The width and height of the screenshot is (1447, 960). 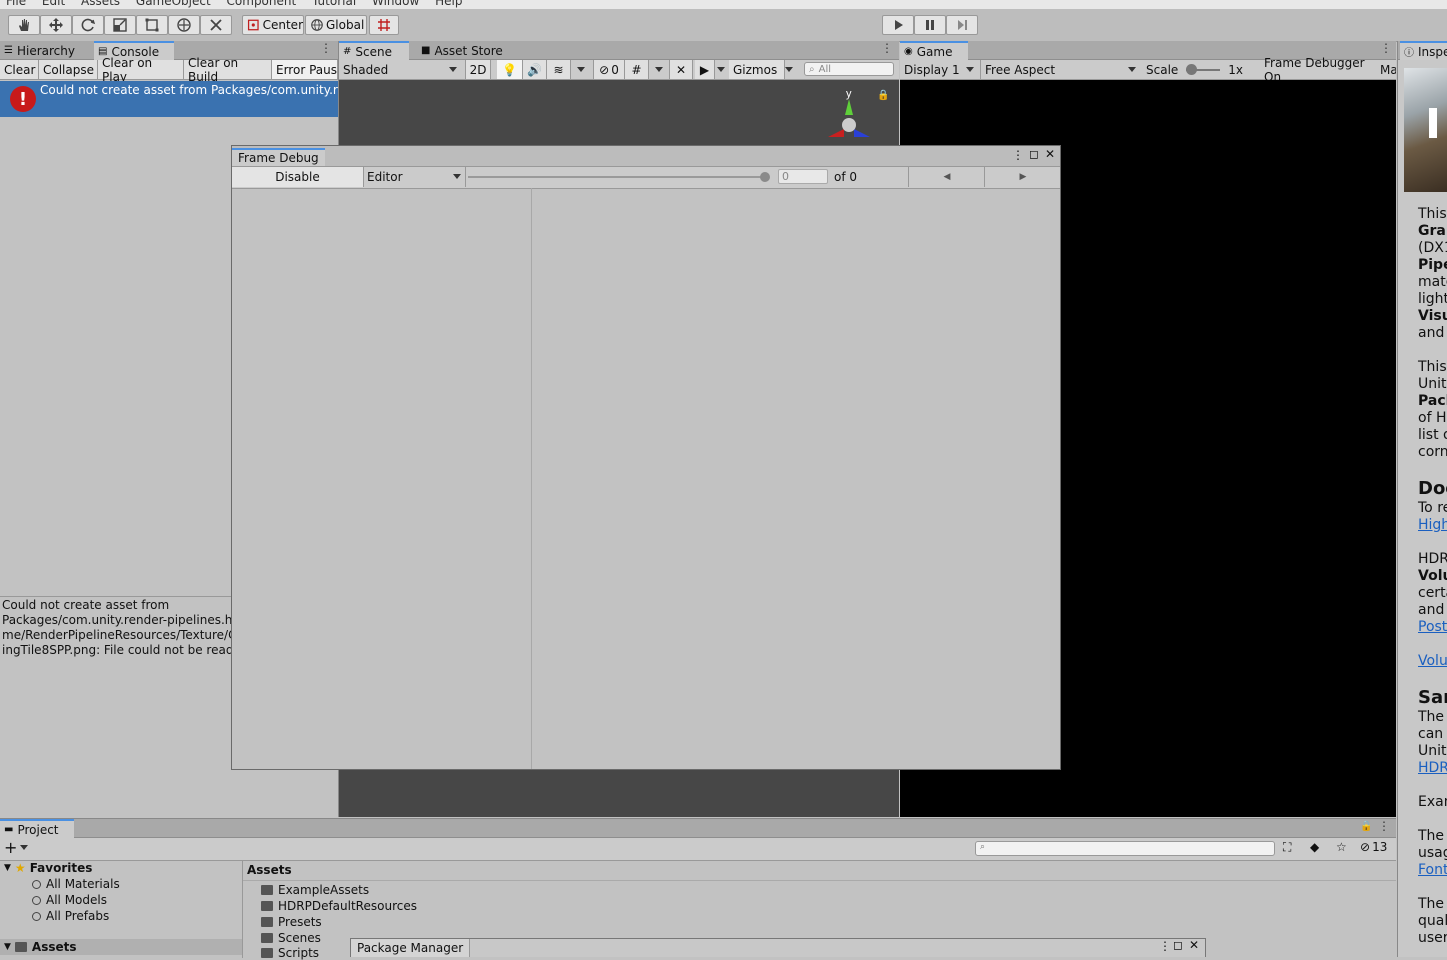 I want to click on gizmos-dropdown, so click(x=789, y=69).